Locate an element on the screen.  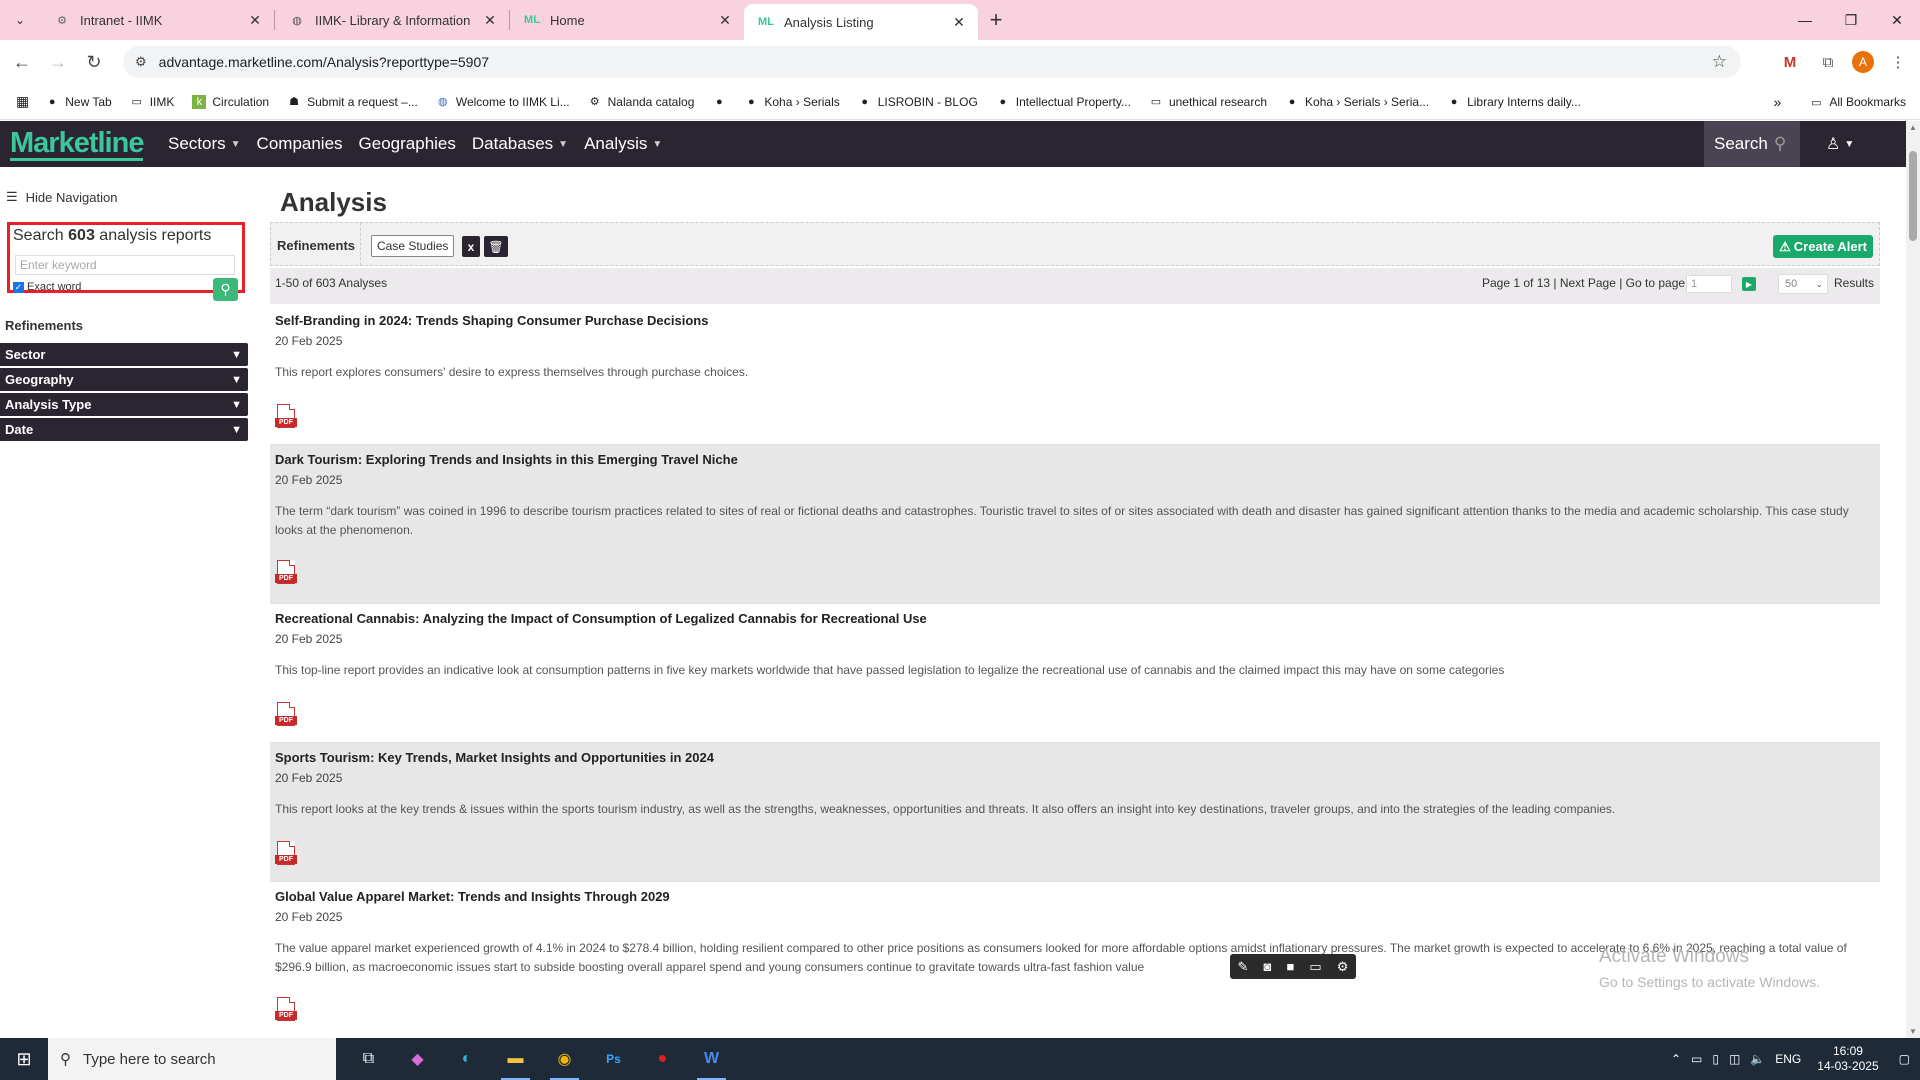
bookmark-iimk: ▭ IIMK is located at coordinates (152, 102).